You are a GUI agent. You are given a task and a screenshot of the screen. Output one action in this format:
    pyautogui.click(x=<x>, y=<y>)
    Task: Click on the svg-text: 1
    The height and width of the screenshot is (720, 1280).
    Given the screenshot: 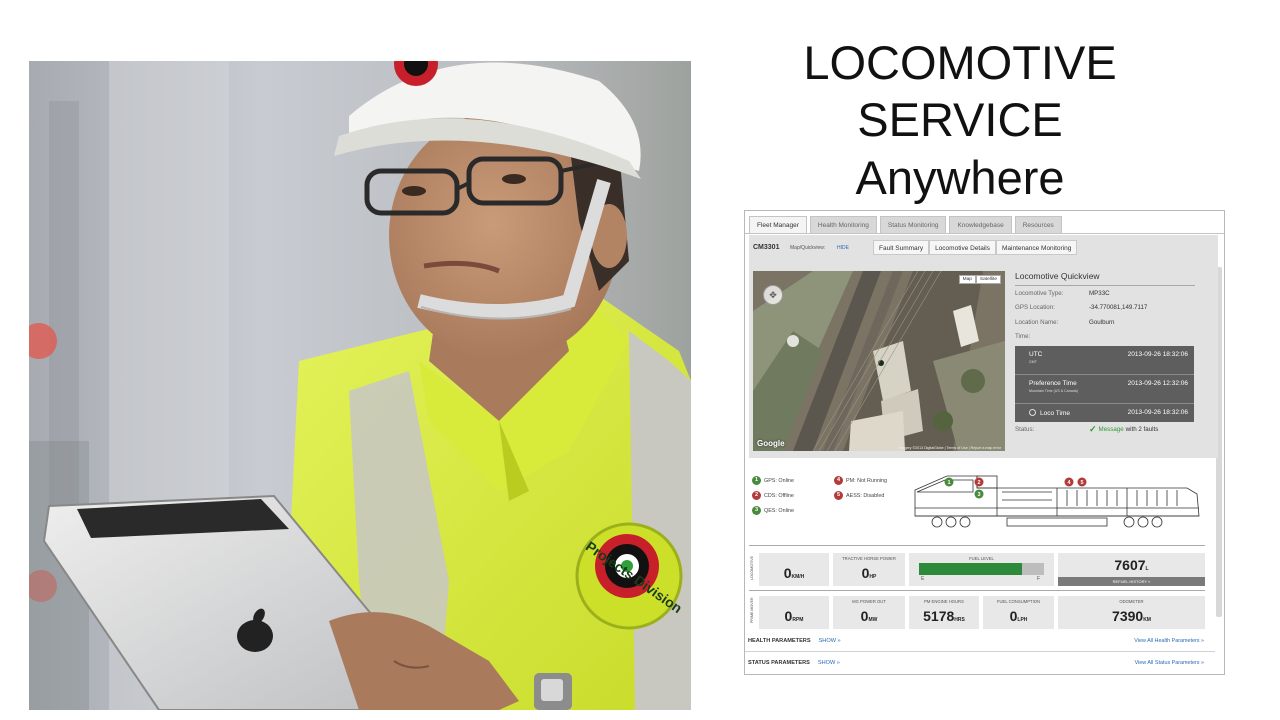 What is the action you would take?
    pyautogui.click(x=948, y=483)
    